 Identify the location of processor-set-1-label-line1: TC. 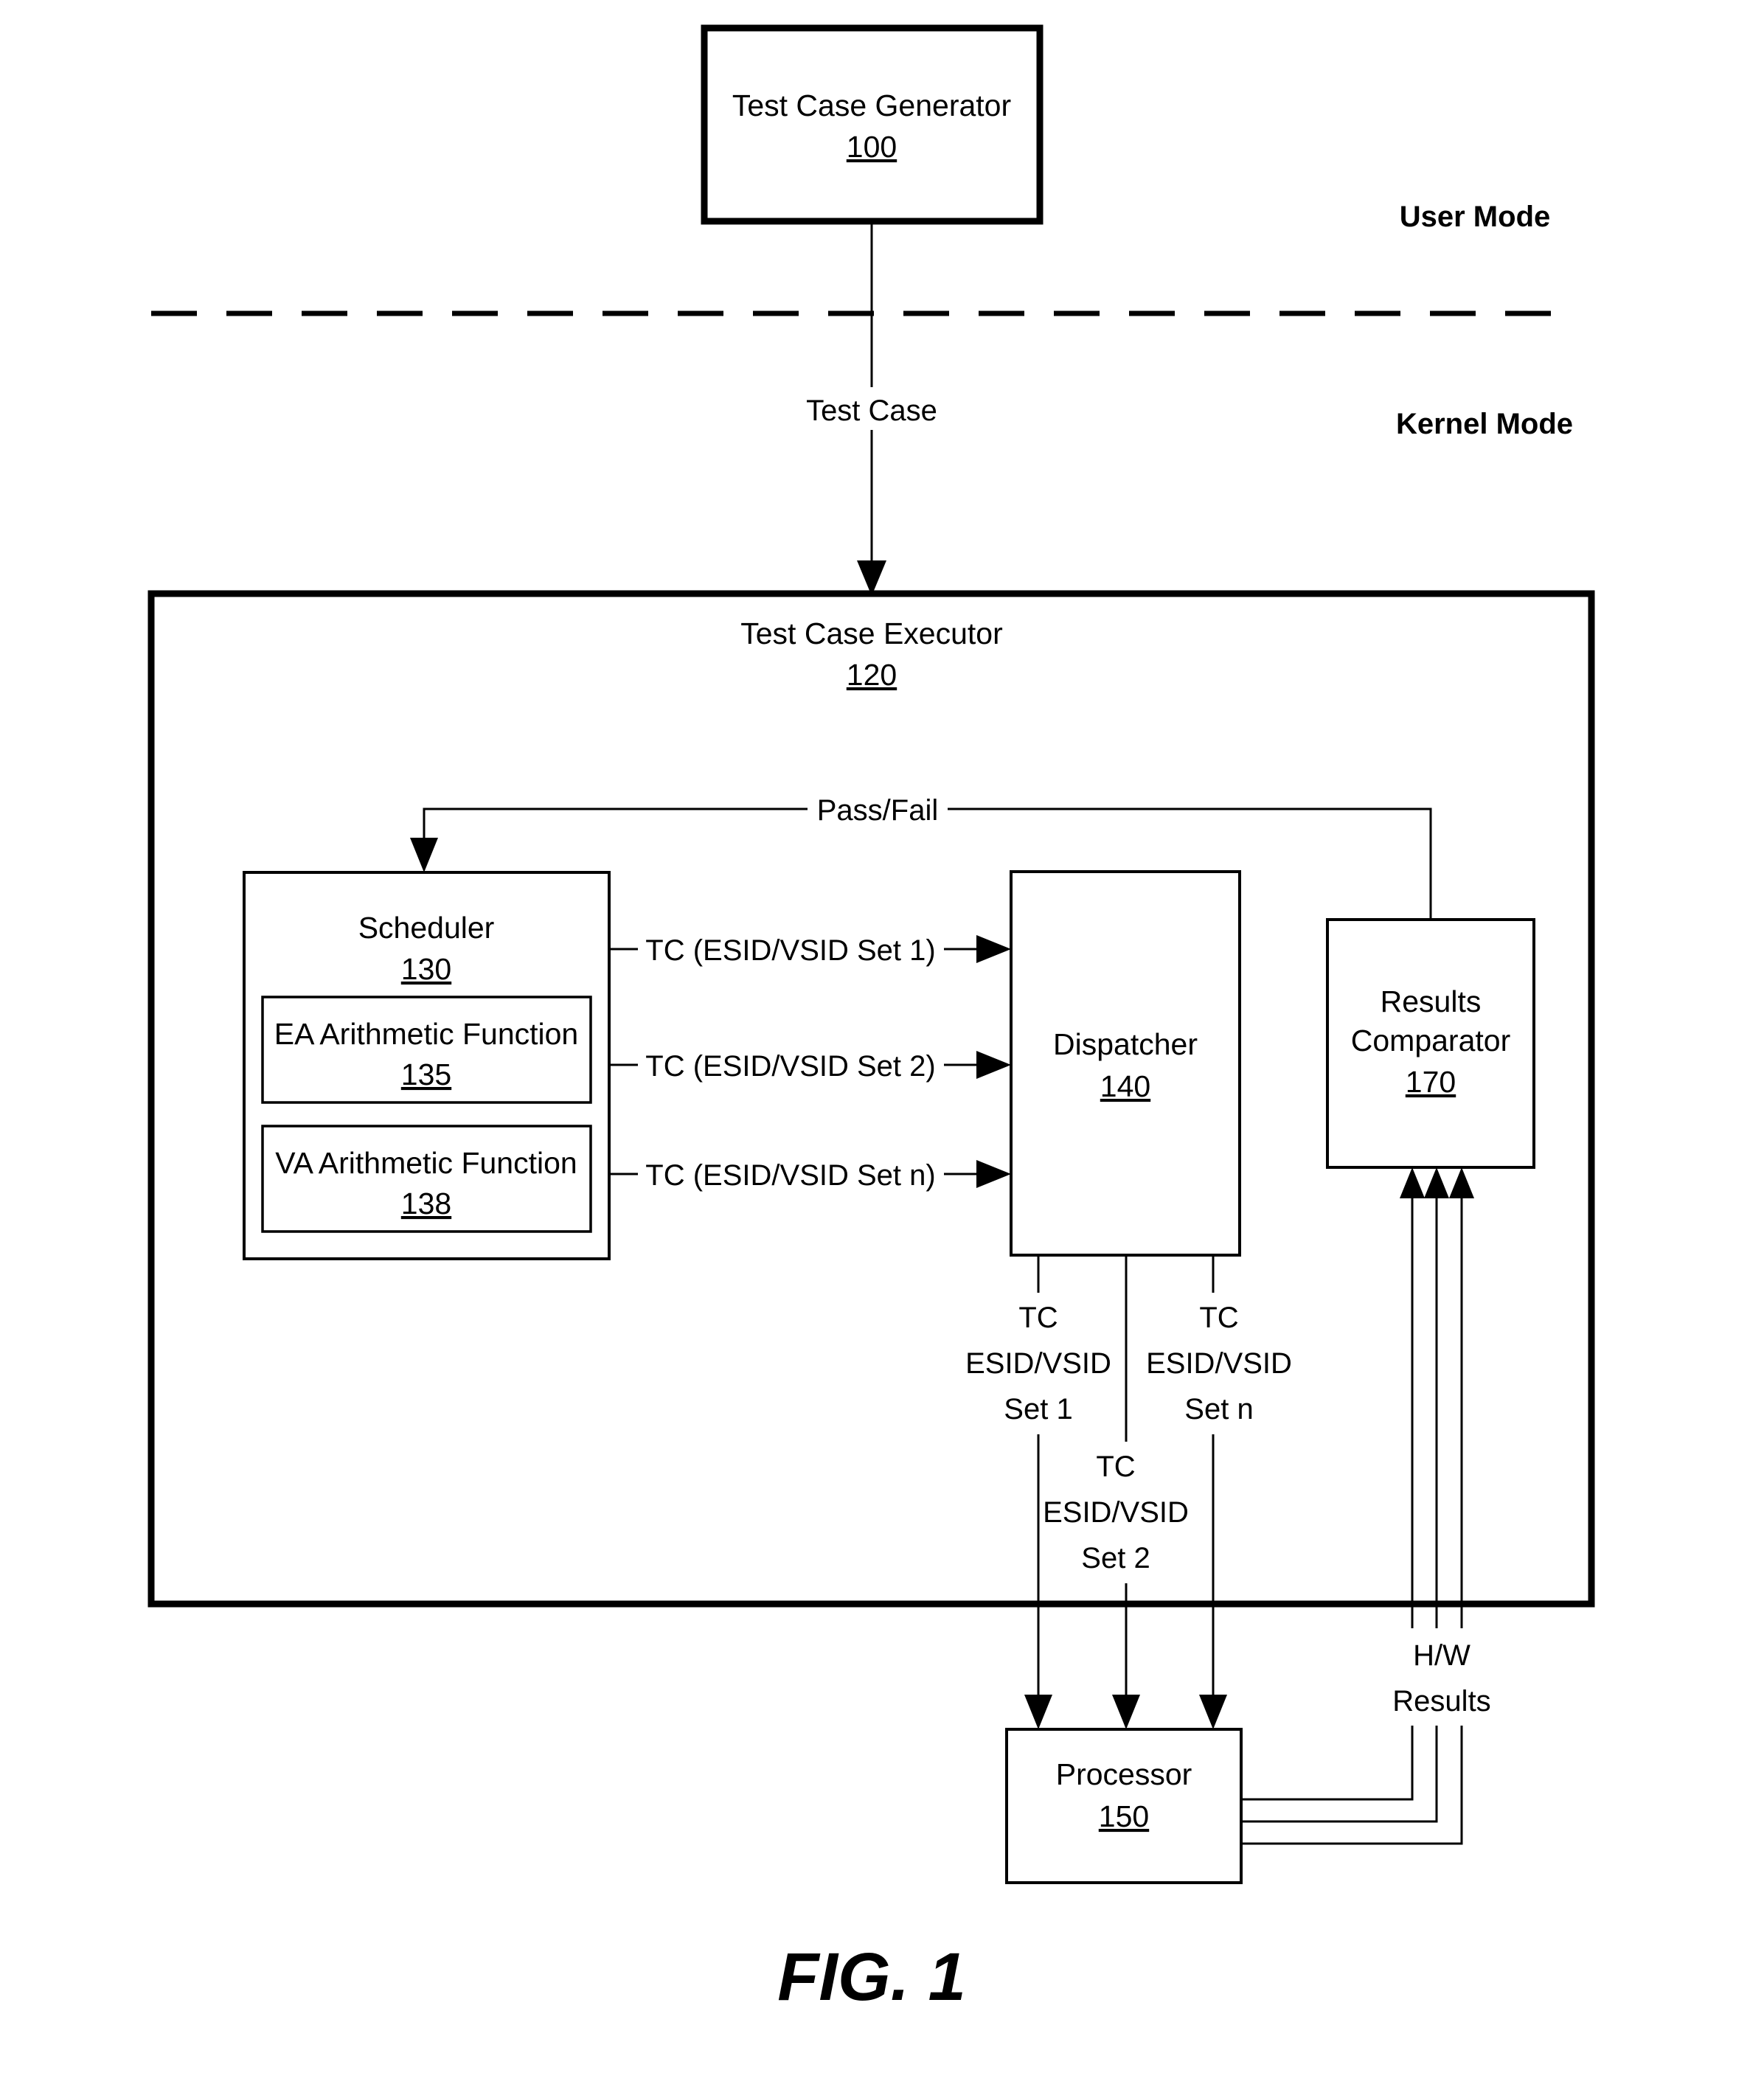
(1038, 1318).